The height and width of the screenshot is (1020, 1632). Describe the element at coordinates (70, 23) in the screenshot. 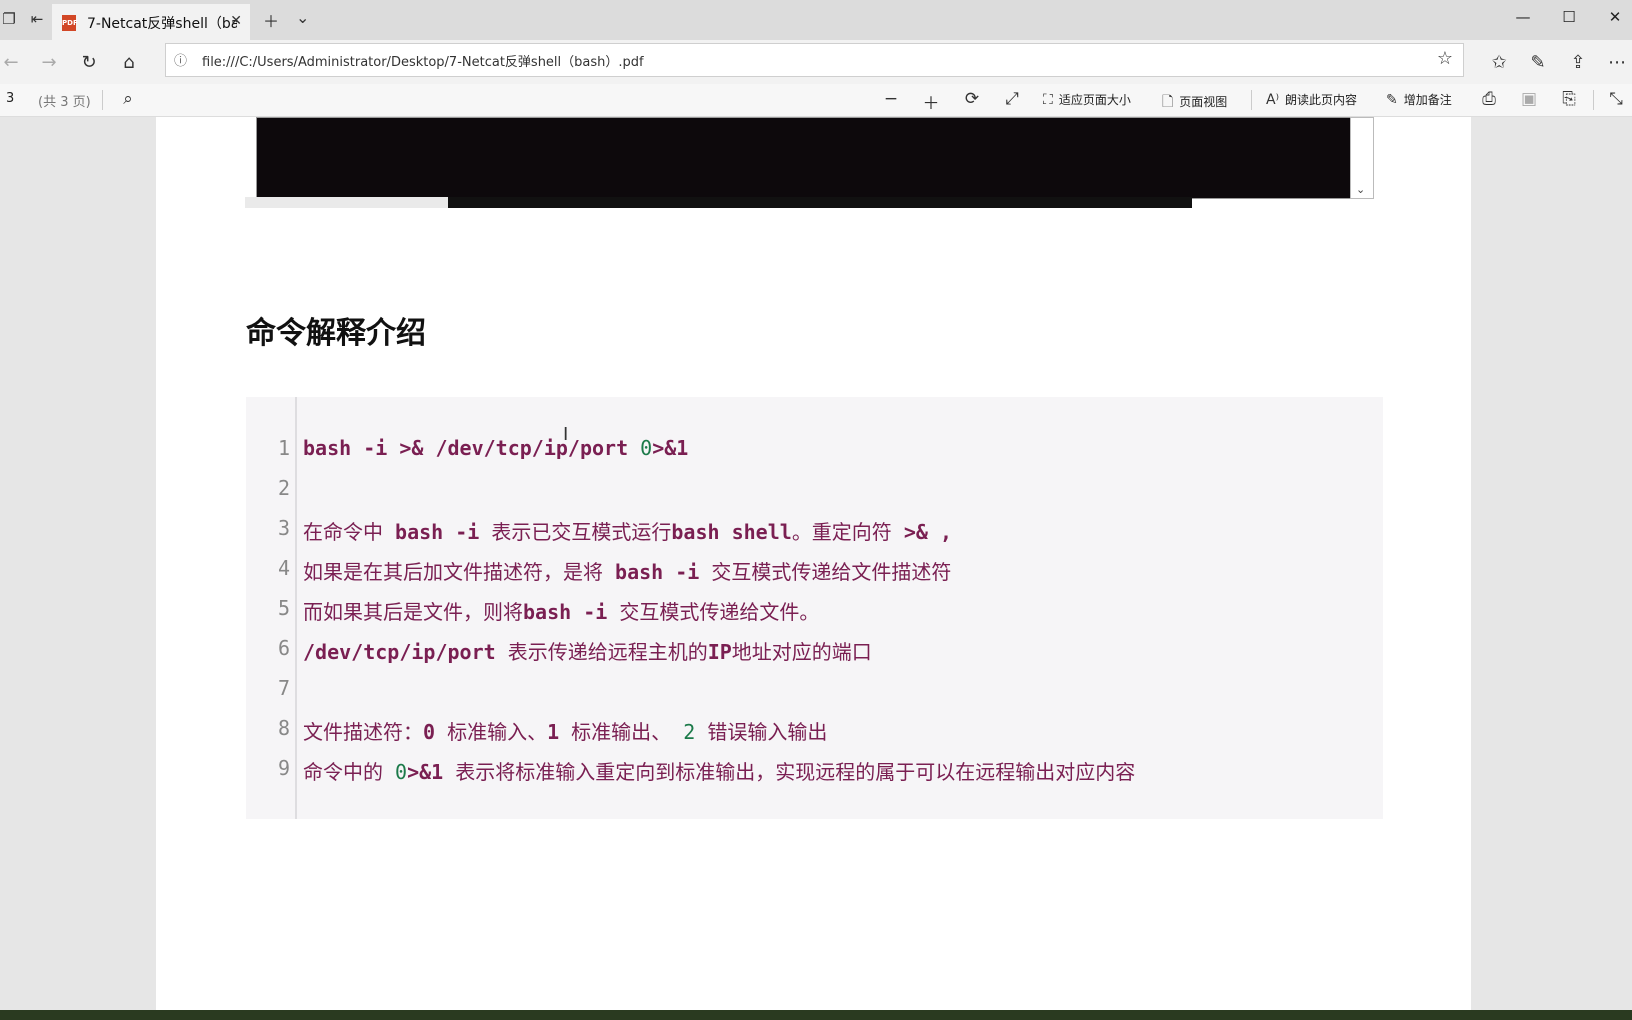

I see `pdf-icon: PDF` at that location.